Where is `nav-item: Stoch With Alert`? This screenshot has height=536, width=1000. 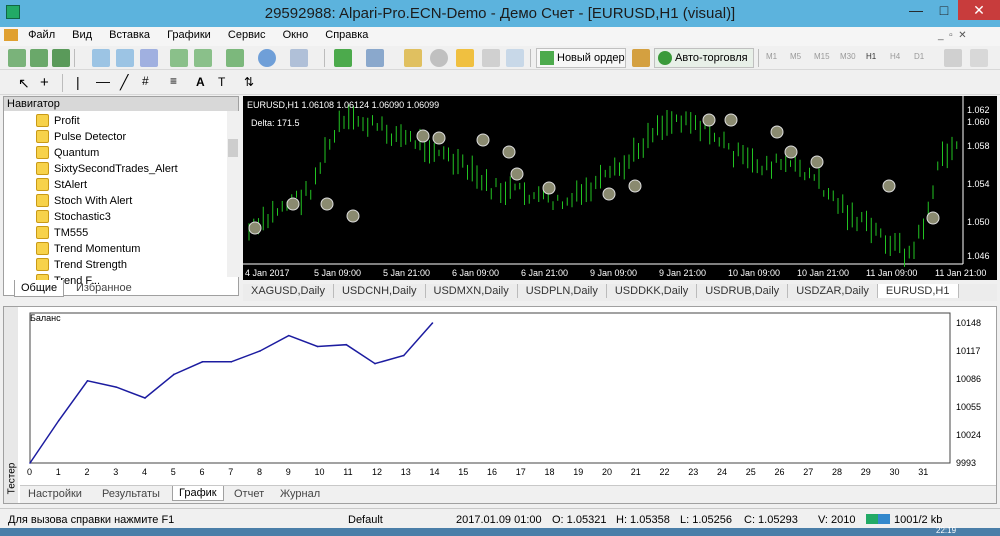
nav-item: Stoch With Alert is located at coordinates (84, 201).